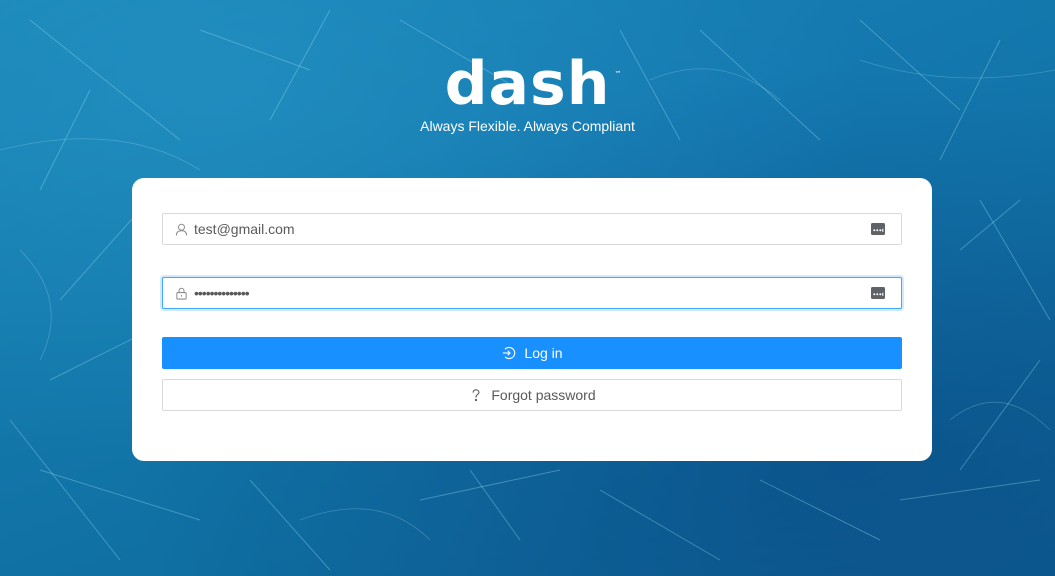 This screenshot has height=576, width=1055. Describe the element at coordinates (543, 353) in the screenshot. I see `login-button-label: Log in` at that location.